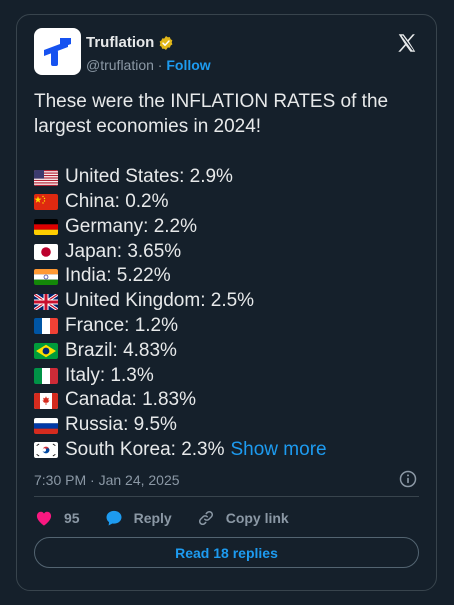  Describe the element at coordinates (46, 251) in the screenshot. I see `japan-flag-icon` at that location.